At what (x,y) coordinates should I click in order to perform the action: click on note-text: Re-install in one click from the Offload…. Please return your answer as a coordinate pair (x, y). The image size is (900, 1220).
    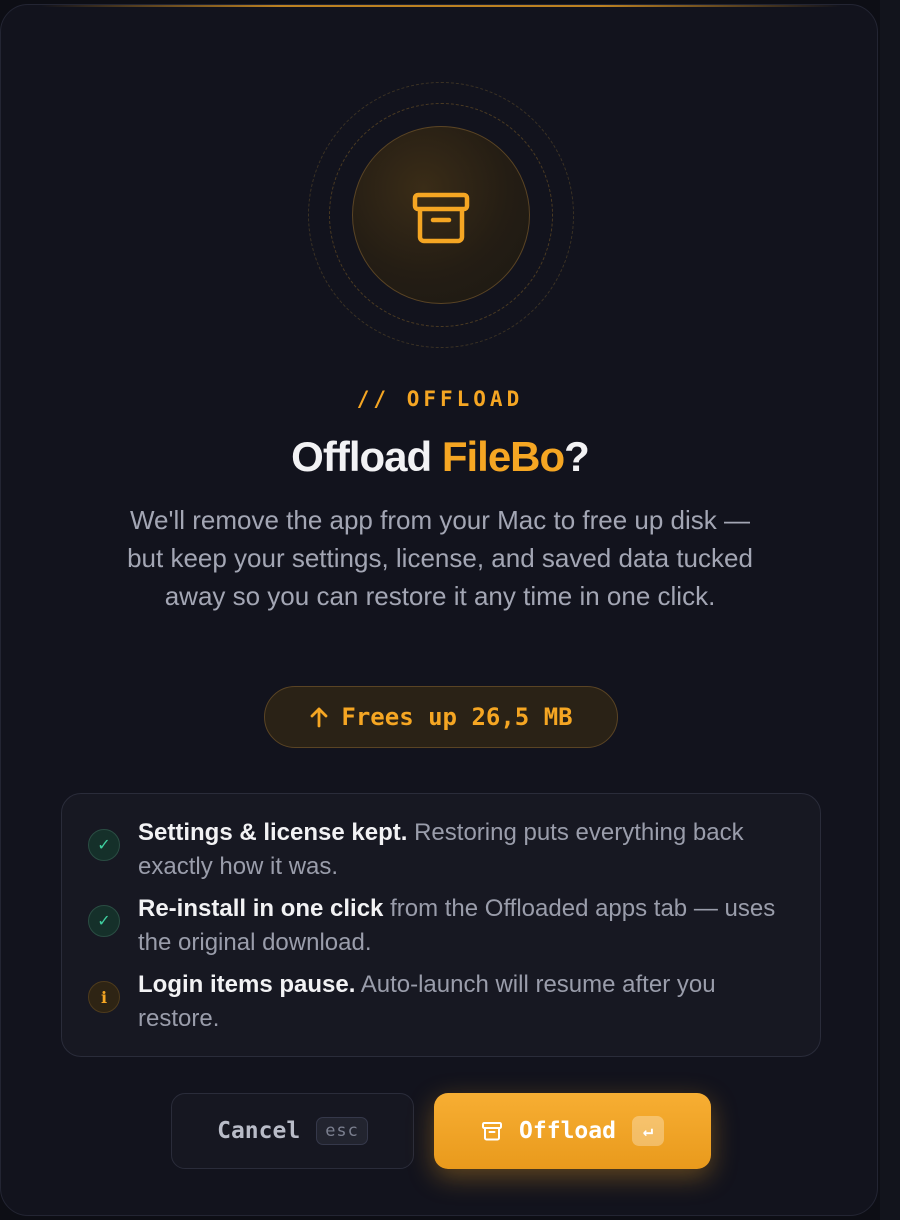
    Looking at the image, I should click on (463, 926).